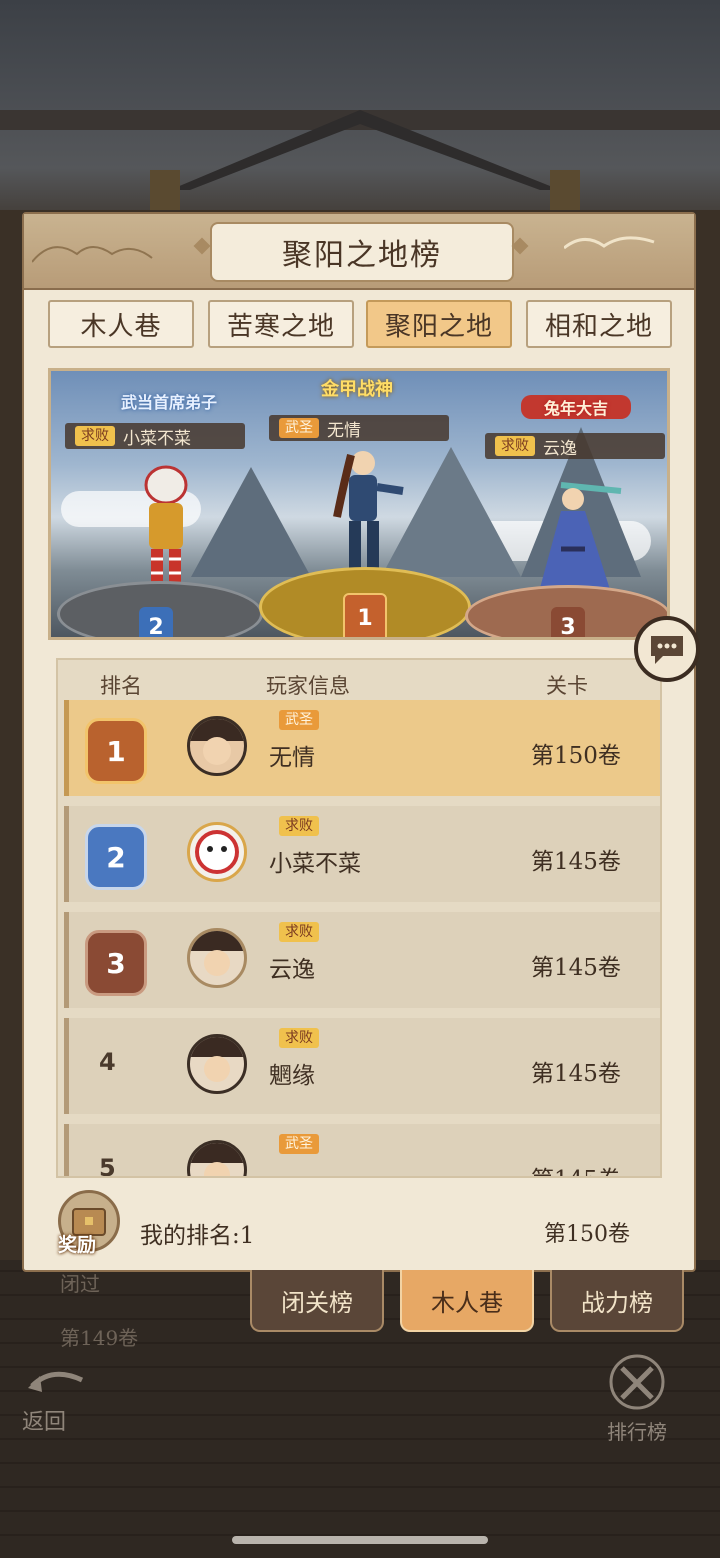 This screenshot has width=720, height=1558. What do you see at coordinates (567, 686) in the screenshot?
I see `header-stage: 关卡` at bounding box center [567, 686].